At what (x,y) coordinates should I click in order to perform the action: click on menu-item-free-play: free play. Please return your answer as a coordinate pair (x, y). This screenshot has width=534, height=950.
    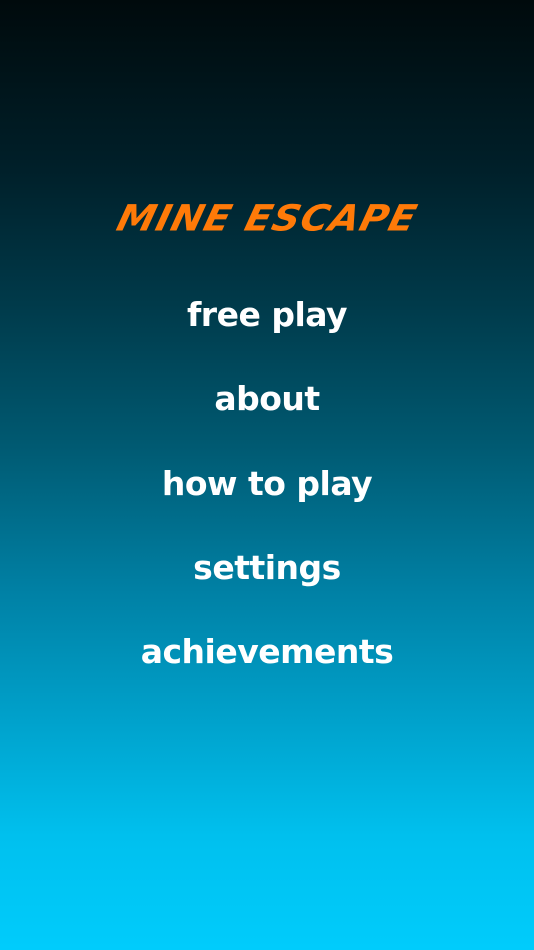
    Looking at the image, I should click on (267, 315).